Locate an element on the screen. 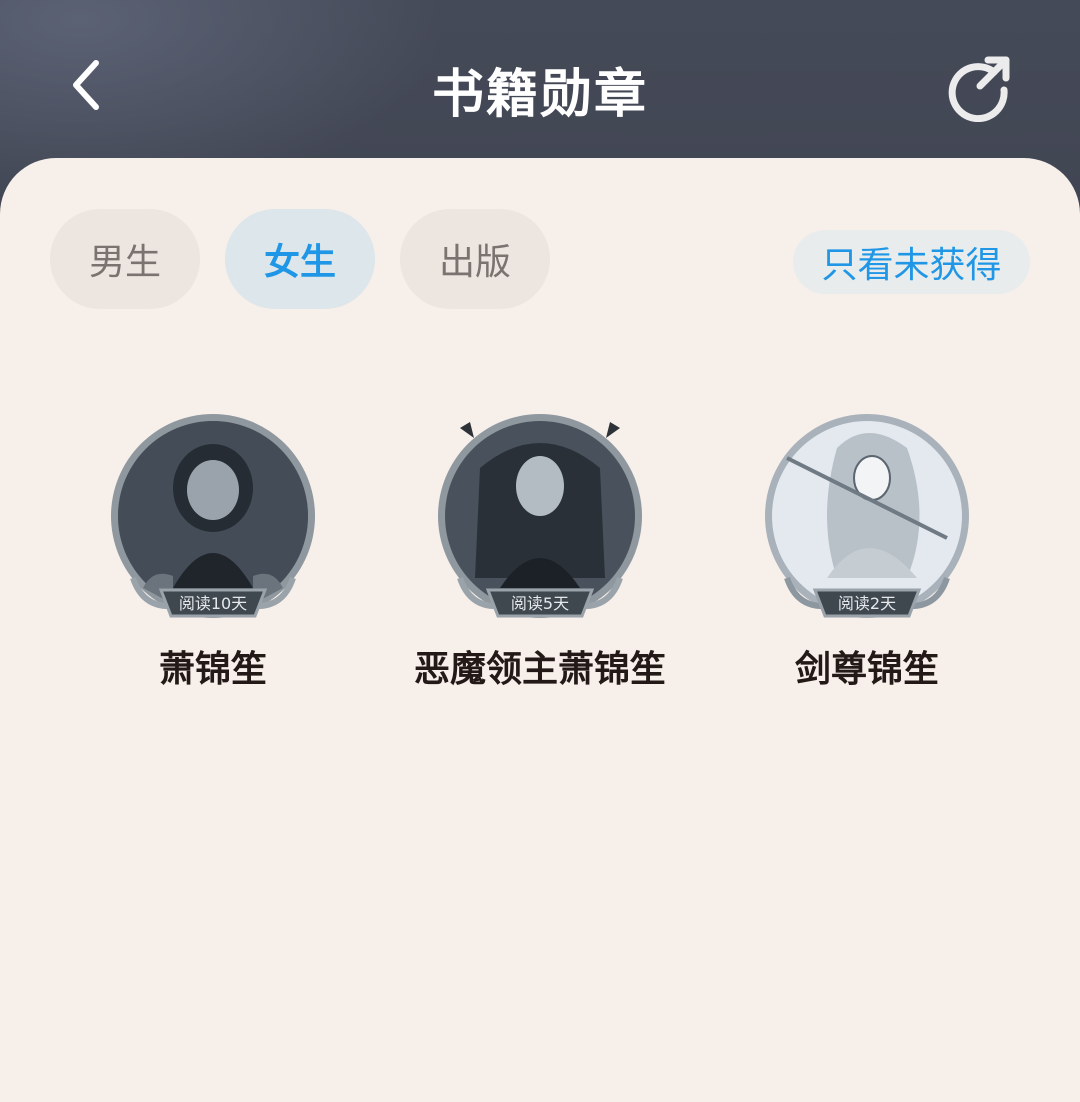 The width and height of the screenshot is (1080, 1102). medal-item: 阅读10天 萧锦笙 is located at coordinates (213, 550).